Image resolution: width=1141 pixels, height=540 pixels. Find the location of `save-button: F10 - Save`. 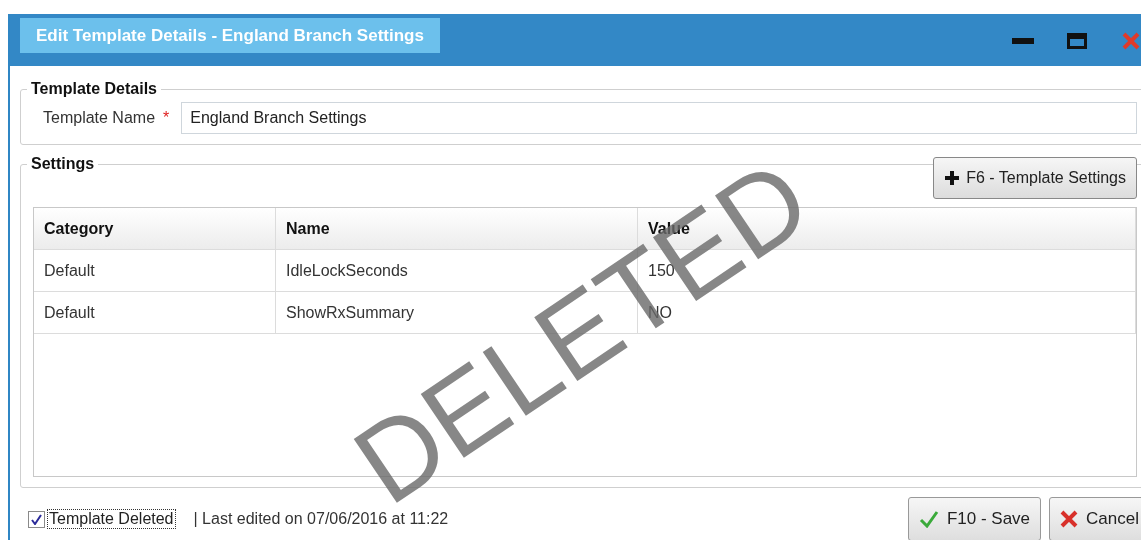

save-button: F10 - Save is located at coordinates (974, 518).